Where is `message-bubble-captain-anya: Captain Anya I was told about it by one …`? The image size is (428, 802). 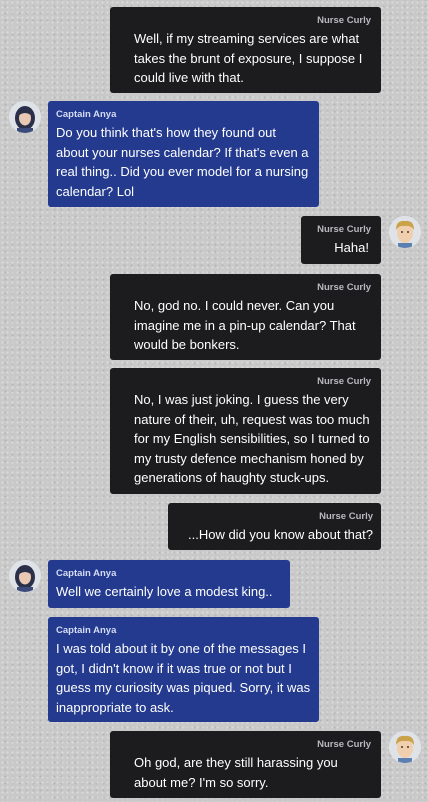
message-bubble-captain-anya: Captain Anya I was told about it by one … is located at coordinates (183, 669).